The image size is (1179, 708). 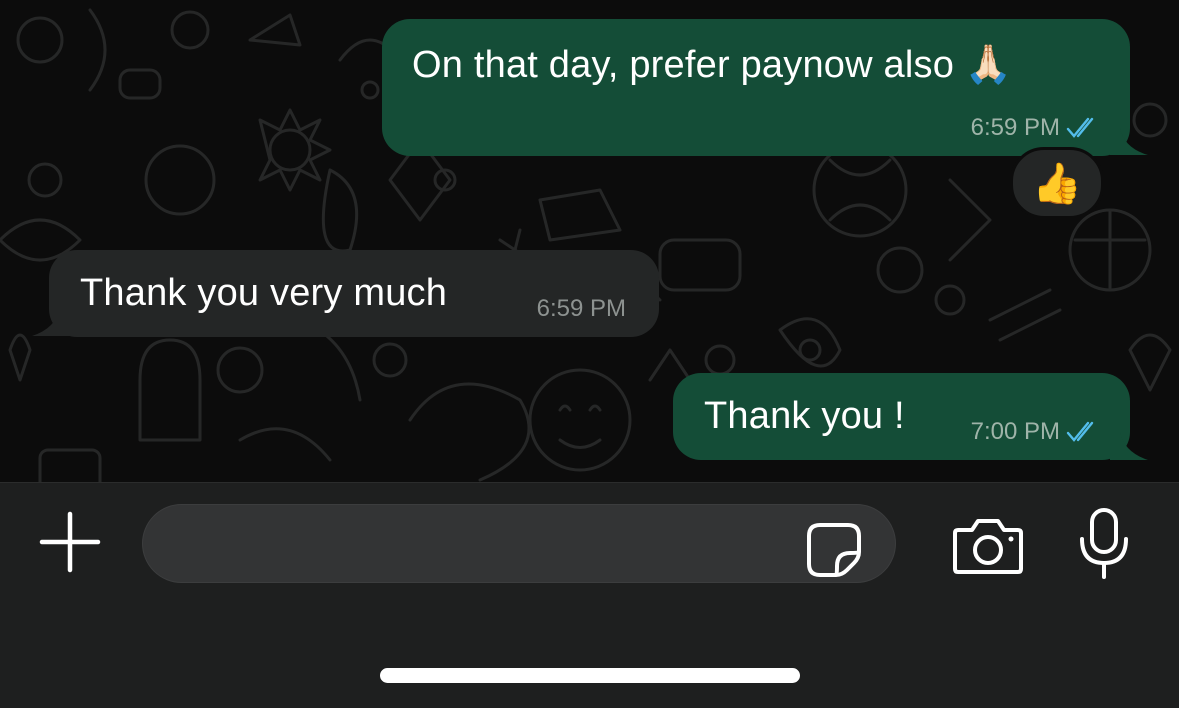 I want to click on message-bubble-outgoing: Thank you ! 7:00 PM, so click(x=901, y=416).